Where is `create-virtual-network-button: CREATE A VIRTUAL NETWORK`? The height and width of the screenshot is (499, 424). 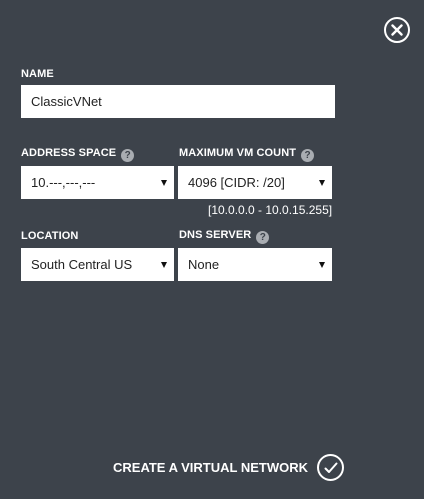 create-virtual-network-button: CREATE A VIRTUAL NETWORK is located at coordinates (228, 467).